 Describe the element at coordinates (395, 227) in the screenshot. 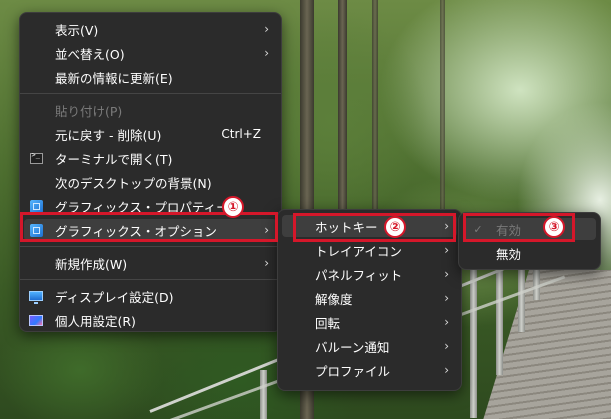

I see `callout-badge-2: ②` at that location.